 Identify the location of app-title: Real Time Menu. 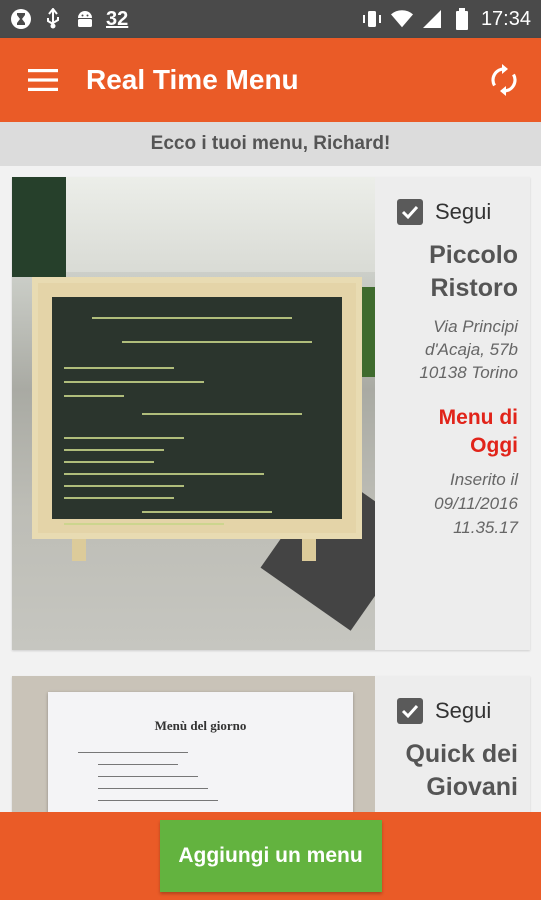
(192, 79).